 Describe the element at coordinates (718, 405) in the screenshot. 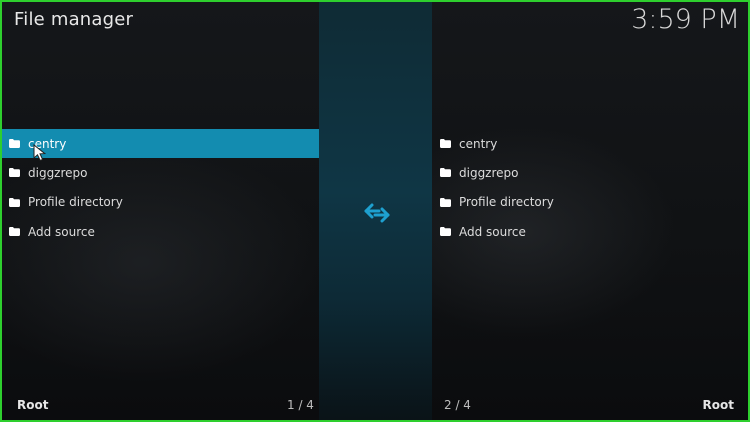

I see `right-footer-root: Root` at that location.